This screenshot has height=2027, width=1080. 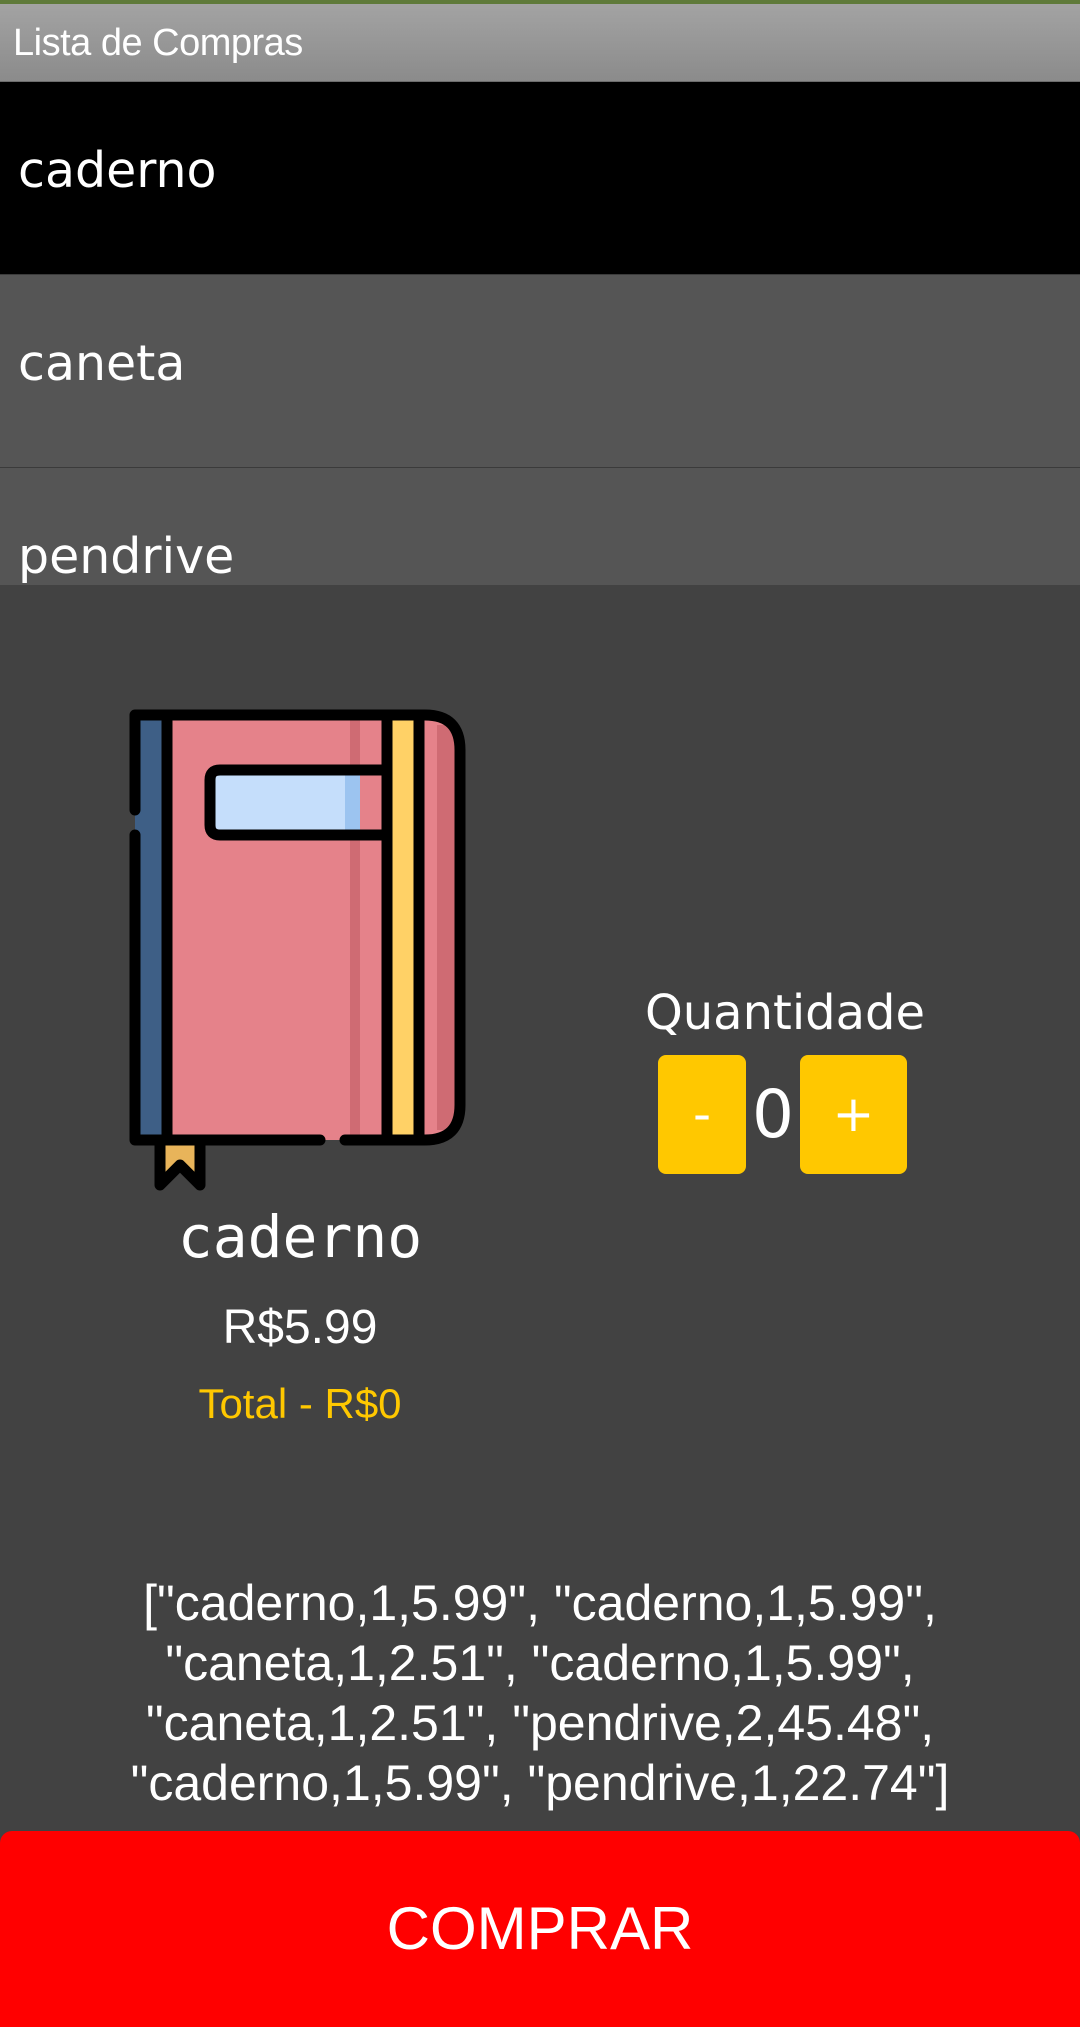 What do you see at coordinates (300, 1327) in the screenshot?
I see `product-price: R$5.99` at bounding box center [300, 1327].